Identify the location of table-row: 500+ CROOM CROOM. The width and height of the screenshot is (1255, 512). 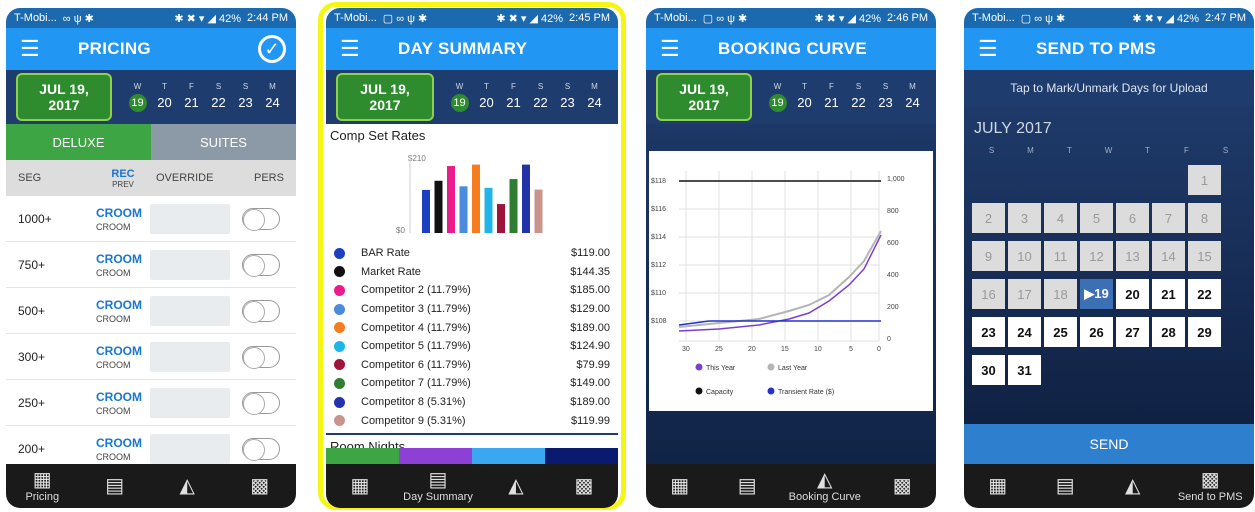
(151, 311).